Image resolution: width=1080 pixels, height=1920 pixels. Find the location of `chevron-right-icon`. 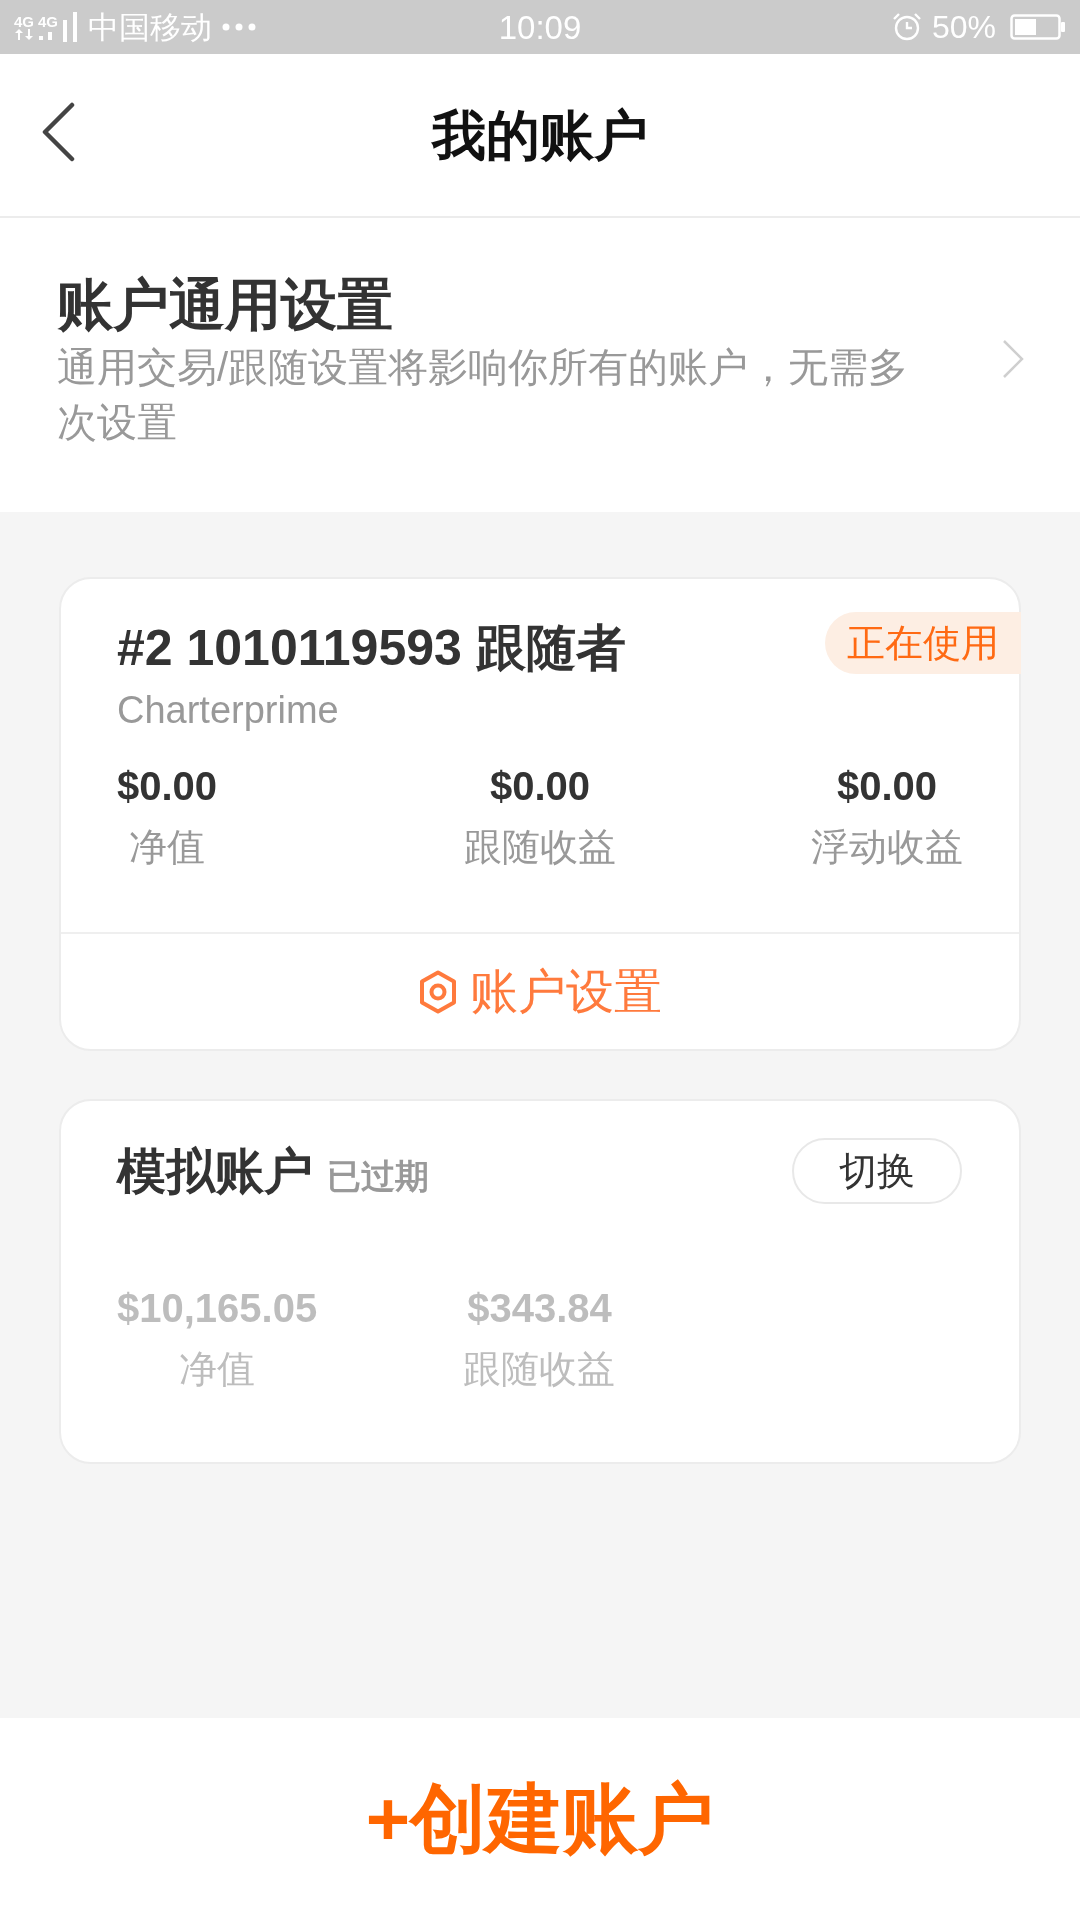

chevron-right-icon is located at coordinates (1013, 358).